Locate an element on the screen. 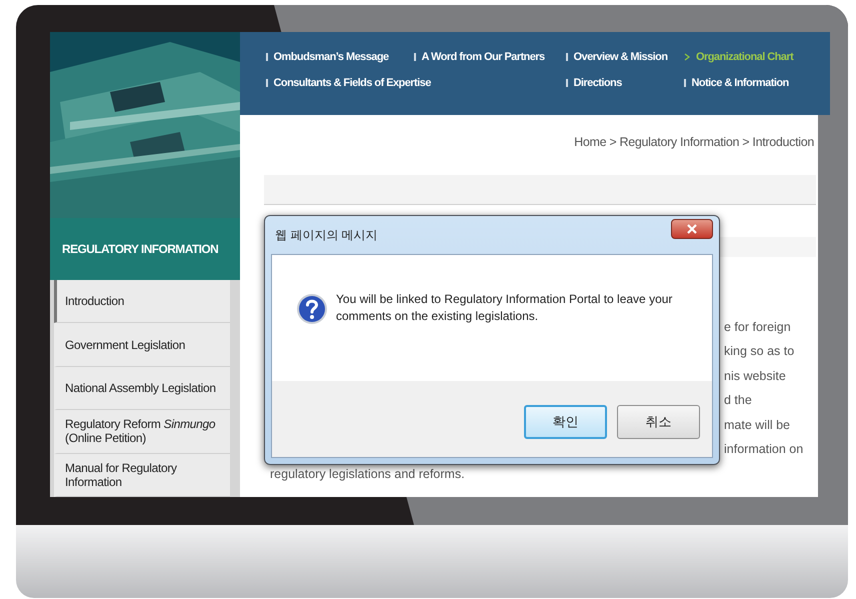 Image resolution: width=856 pixels, height=599 pixels. nav-link: Organizational Chart is located at coordinates (745, 57).